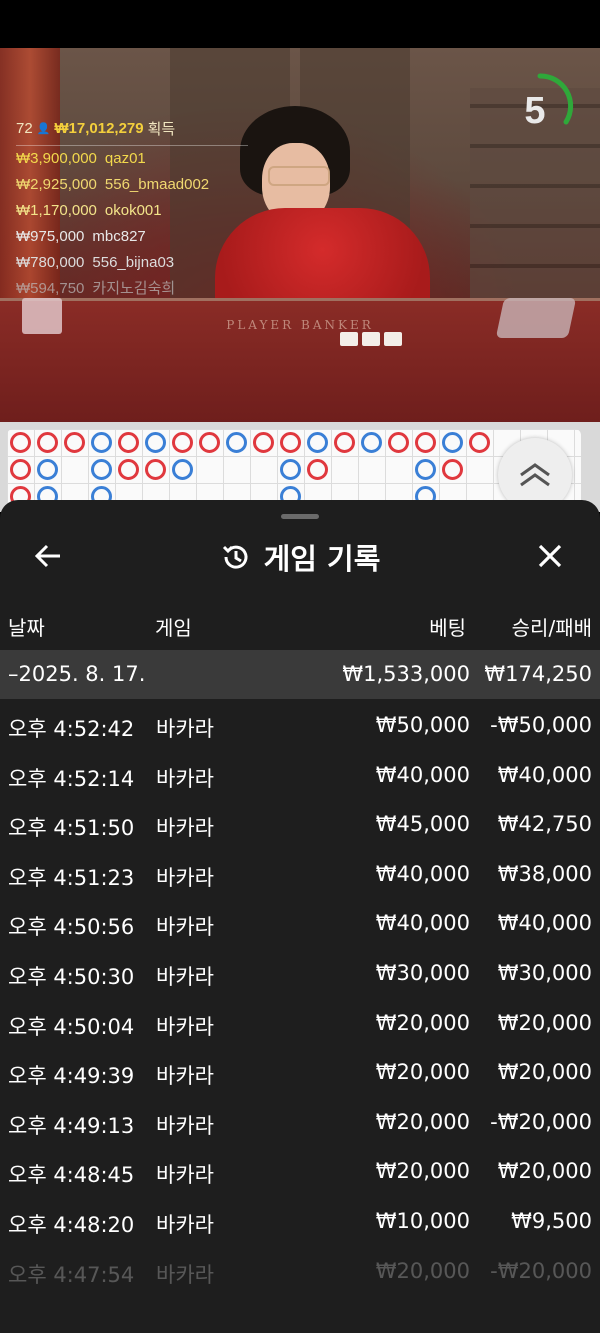  What do you see at coordinates (299, 176) in the screenshot?
I see `dealer-glasses` at bounding box center [299, 176].